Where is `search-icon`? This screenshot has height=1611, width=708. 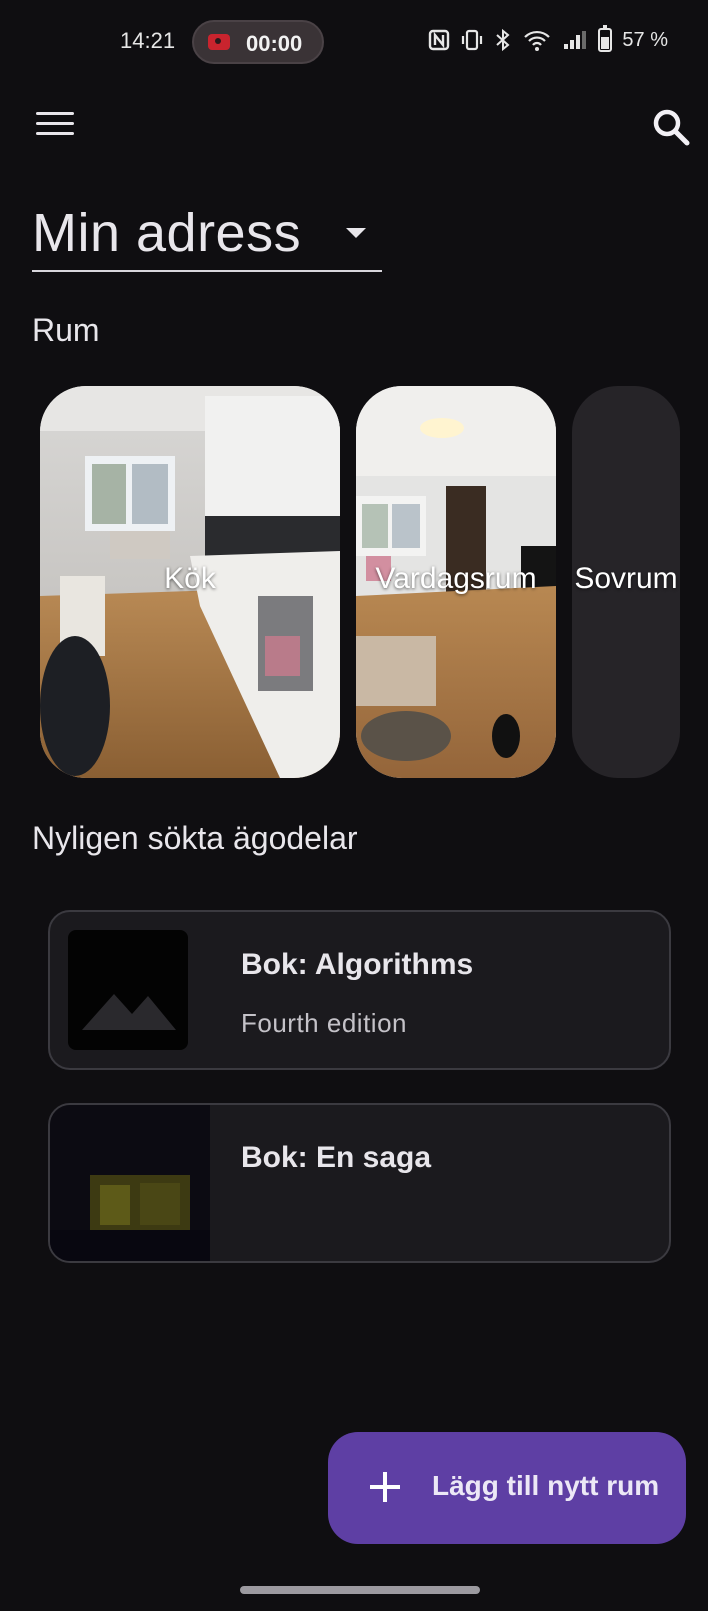 search-icon is located at coordinates (671, 127).